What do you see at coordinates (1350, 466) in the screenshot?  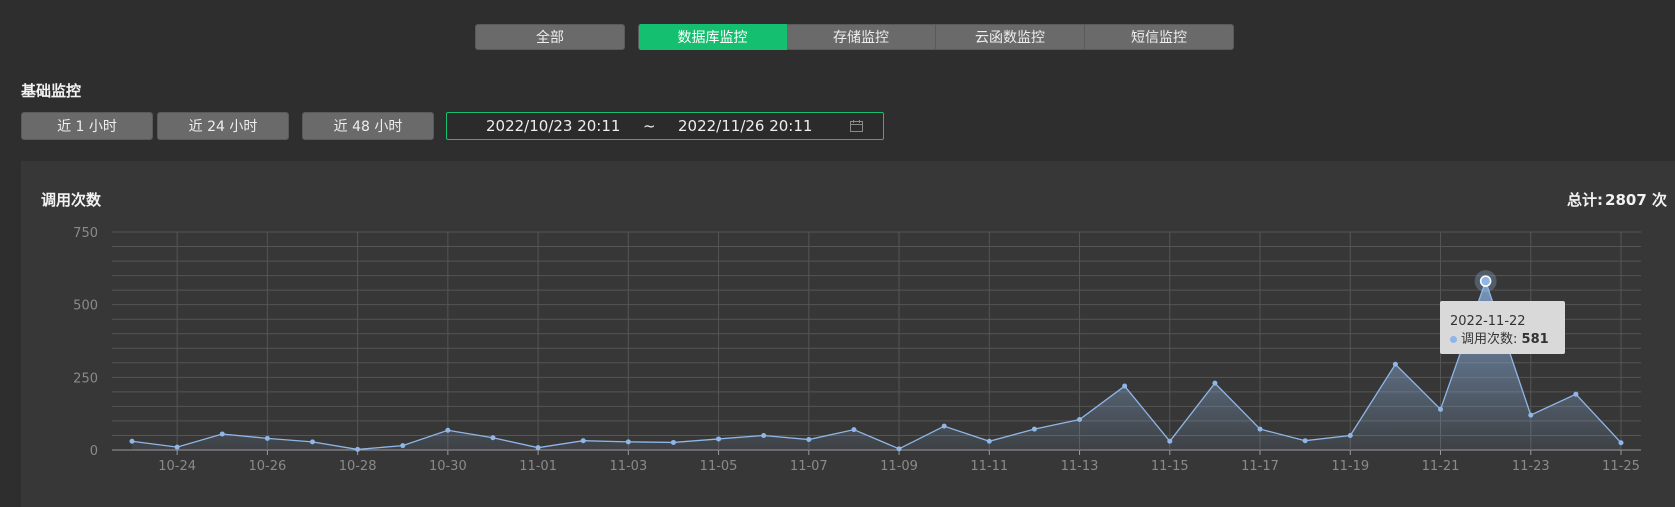 I see `x-tick-label: 11-19` at bounding box center [1350, 466].